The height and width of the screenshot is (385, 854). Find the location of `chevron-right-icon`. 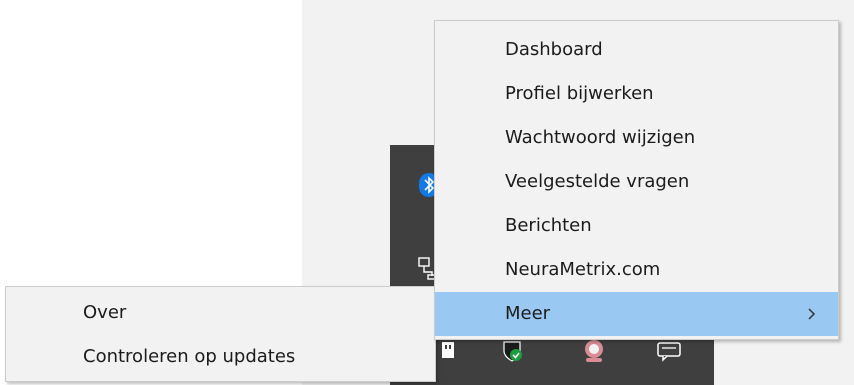

chevron-right-icon is located at coordinates (812, 314).